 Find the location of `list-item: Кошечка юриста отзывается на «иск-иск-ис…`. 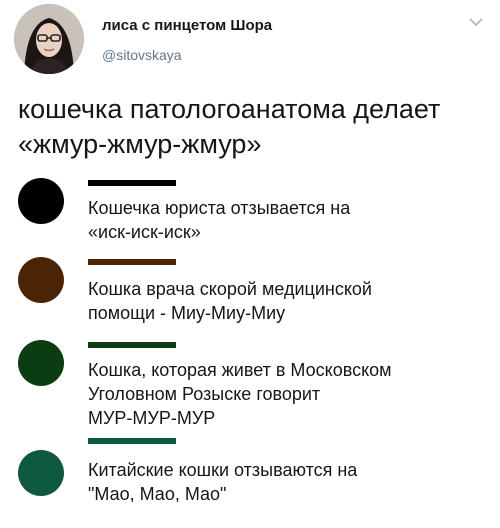

list-item: Кошечка юриста отзывается на «иск-иск-ис… is located at coordinates (253, 211).